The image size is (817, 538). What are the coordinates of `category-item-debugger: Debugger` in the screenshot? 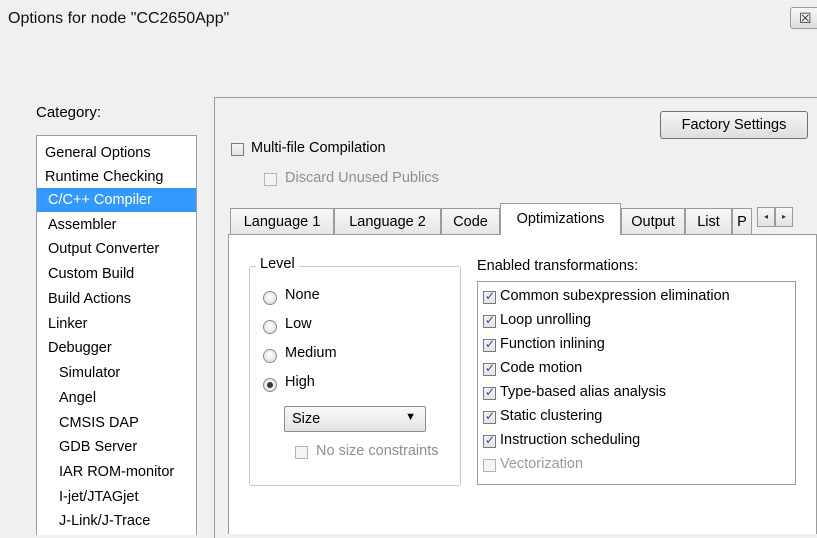 It's located at (80, 348).